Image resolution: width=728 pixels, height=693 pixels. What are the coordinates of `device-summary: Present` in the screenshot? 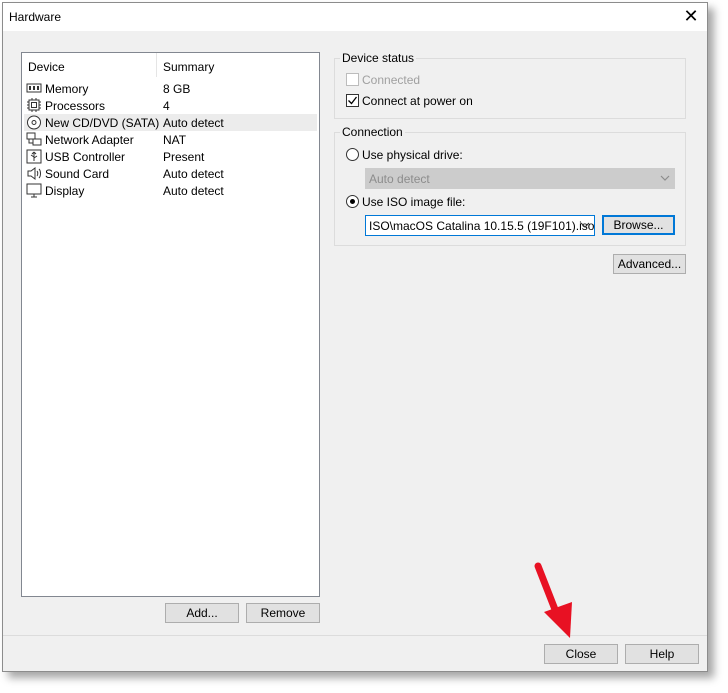 It's located at (184, 157).